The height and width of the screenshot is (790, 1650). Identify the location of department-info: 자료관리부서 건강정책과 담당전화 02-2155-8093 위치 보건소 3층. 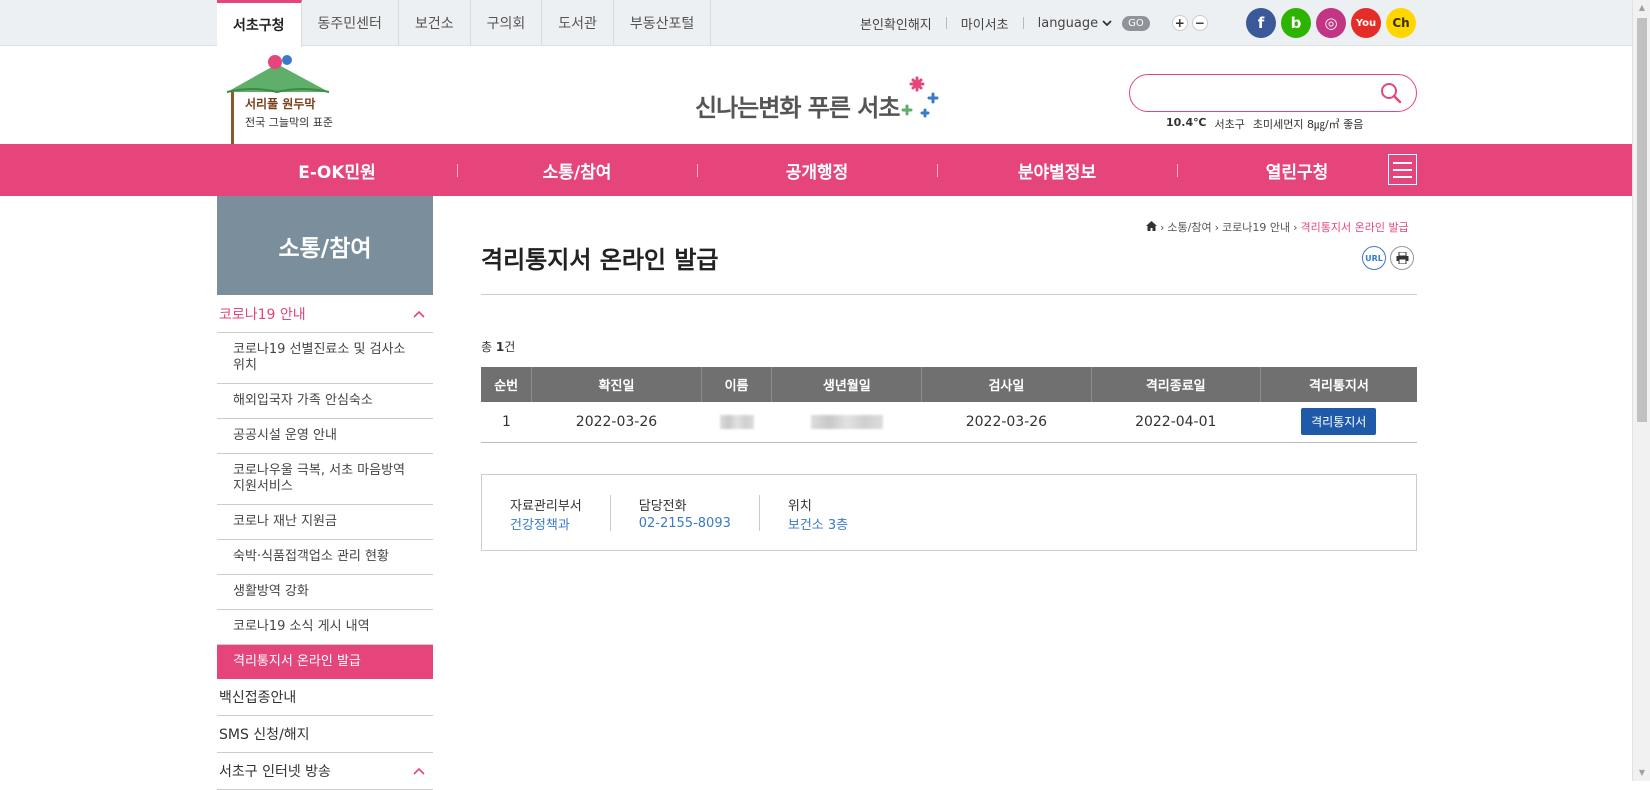
(949, 512).